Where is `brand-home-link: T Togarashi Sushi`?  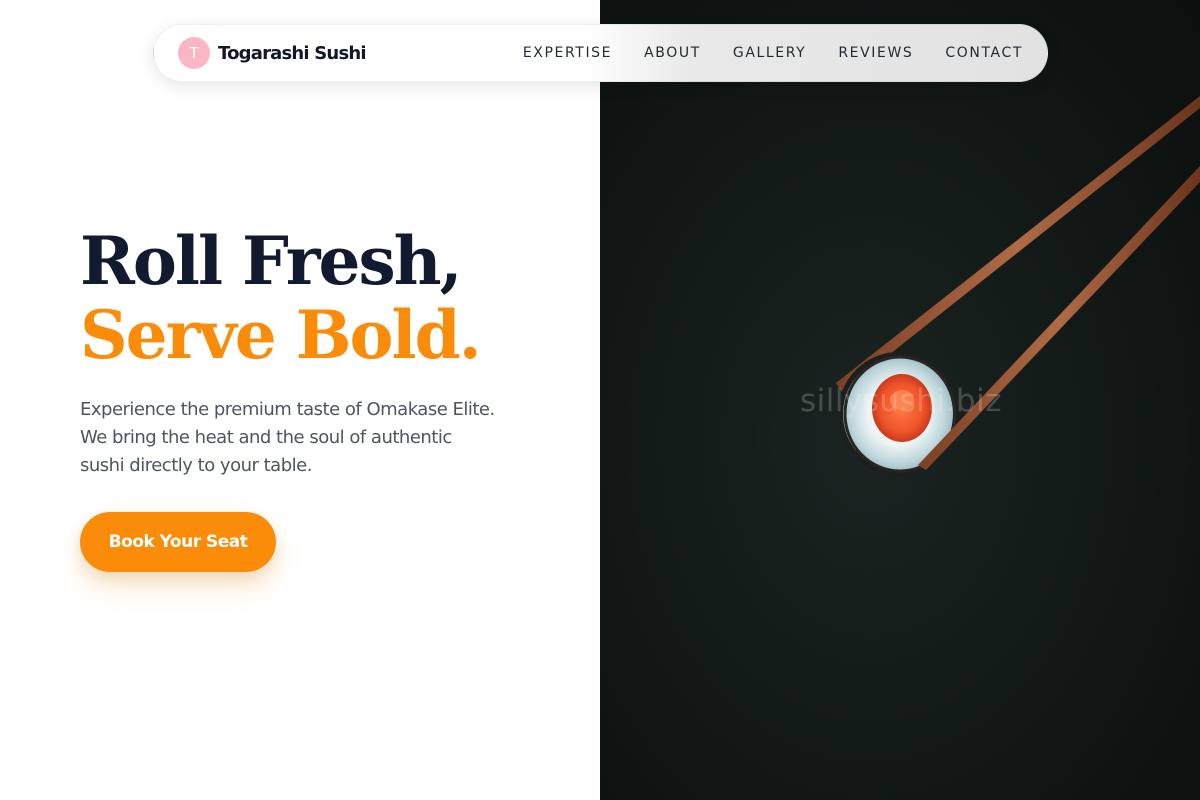 brand-home-link: T Togarashi Sushi is located at coordinates (272, 53).